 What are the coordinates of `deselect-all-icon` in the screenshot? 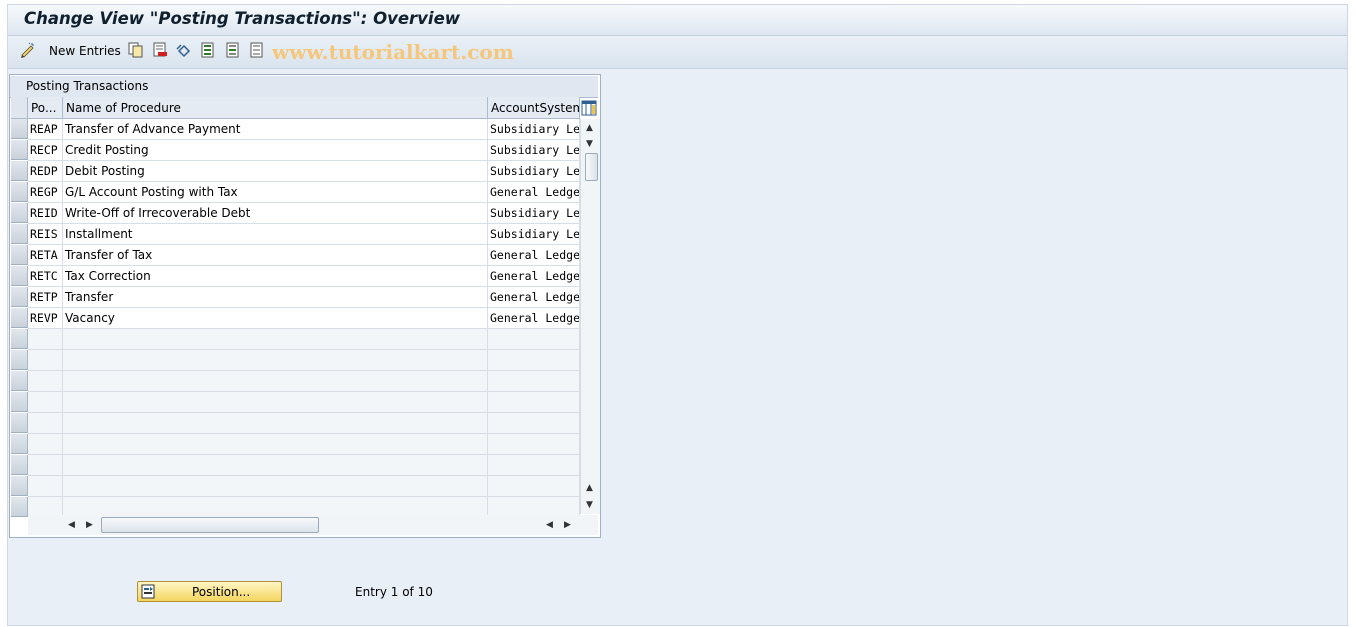 It's located at (257, 50).